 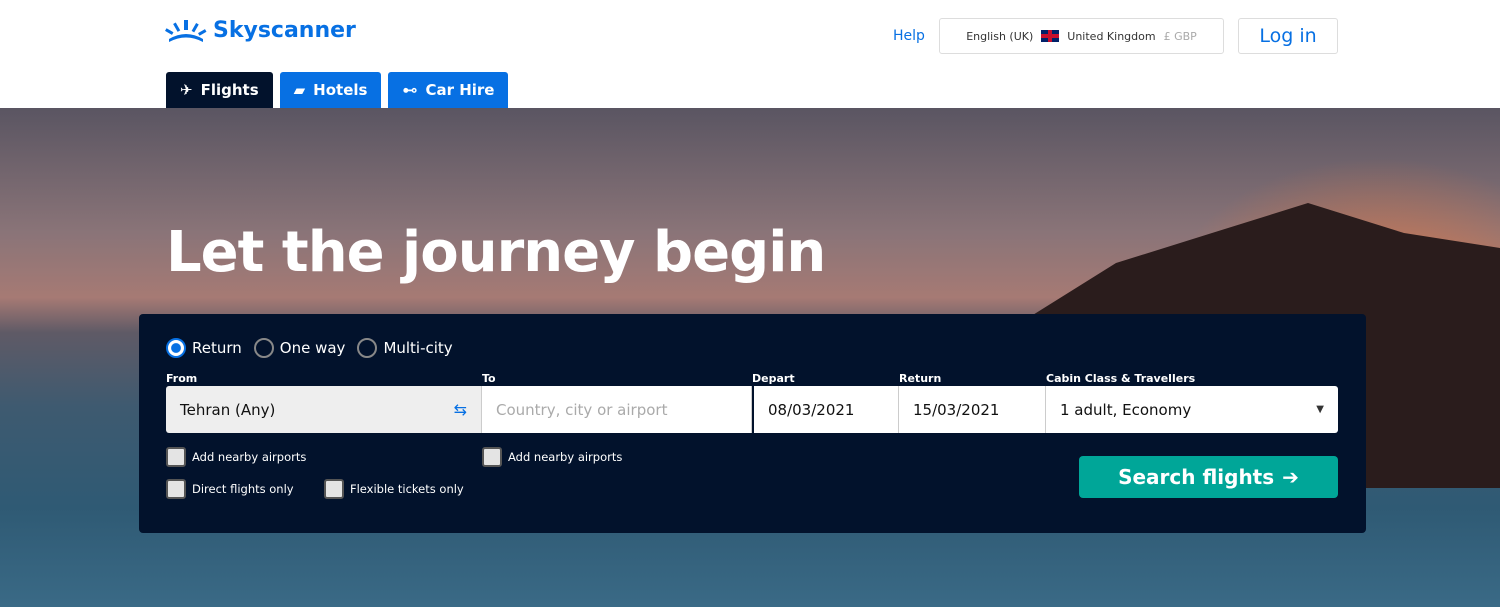 What do you see at coordinates (1121, 378) in the screenshot?
I see `cabin-label: Cabin Class & Travellers` at bounding box center [1121, 378].